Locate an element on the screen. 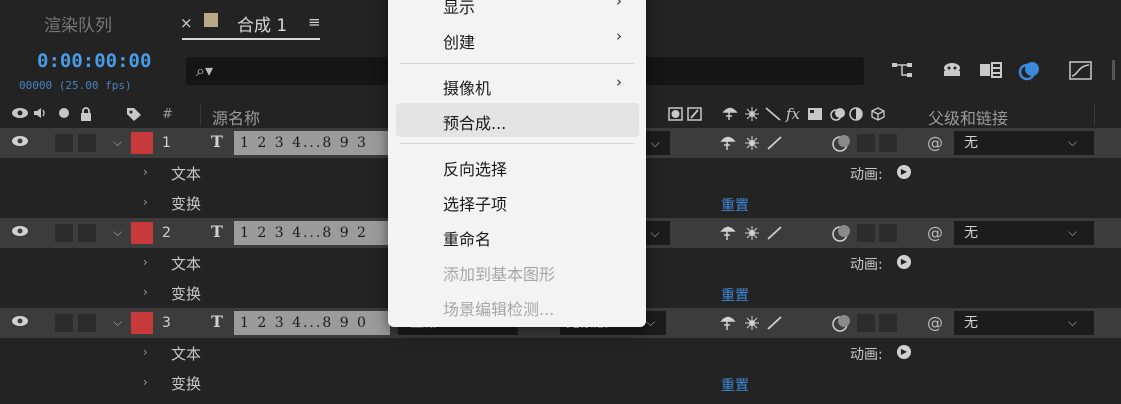 The image size is (1121, 404). menu-item-select-children: 选择子项 is located at coordinates (475, 203).